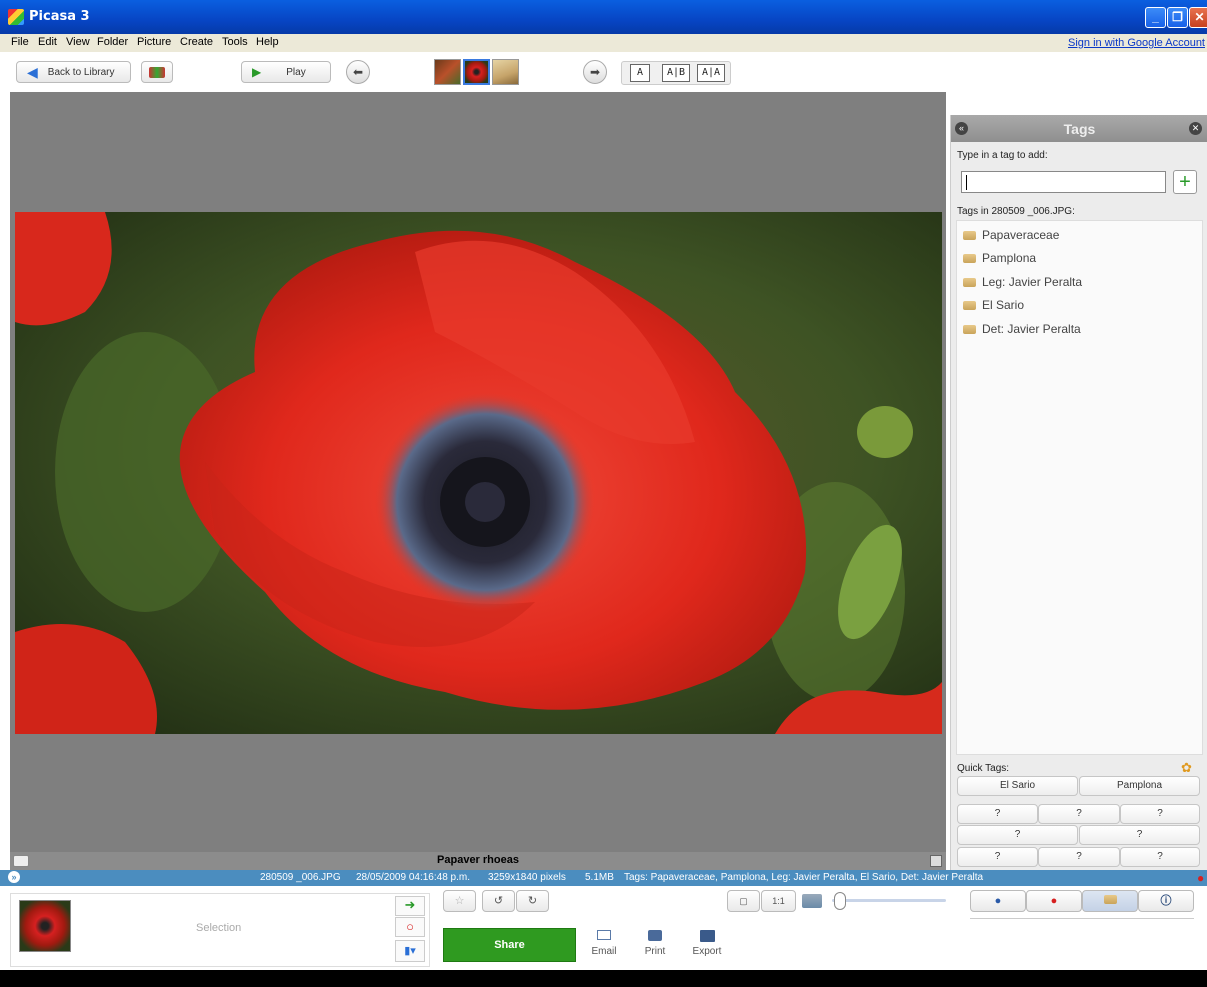  What do you see at coordinates (655, 943) in the screenshot?
I see `print-button: Print` at bounding box center [655, 943].